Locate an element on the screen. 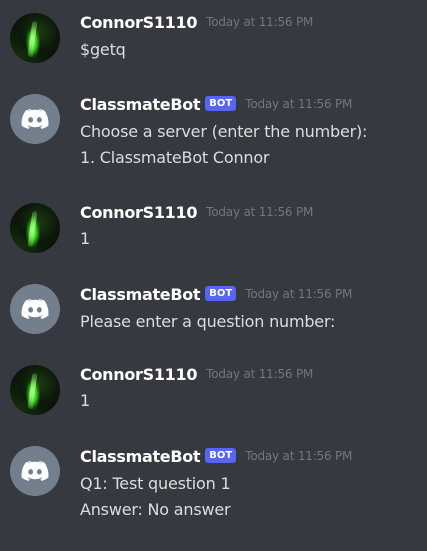 The image size is (427, 551). message-text: 1. ClassmateBot Connor is located at coordinates (175, 157).